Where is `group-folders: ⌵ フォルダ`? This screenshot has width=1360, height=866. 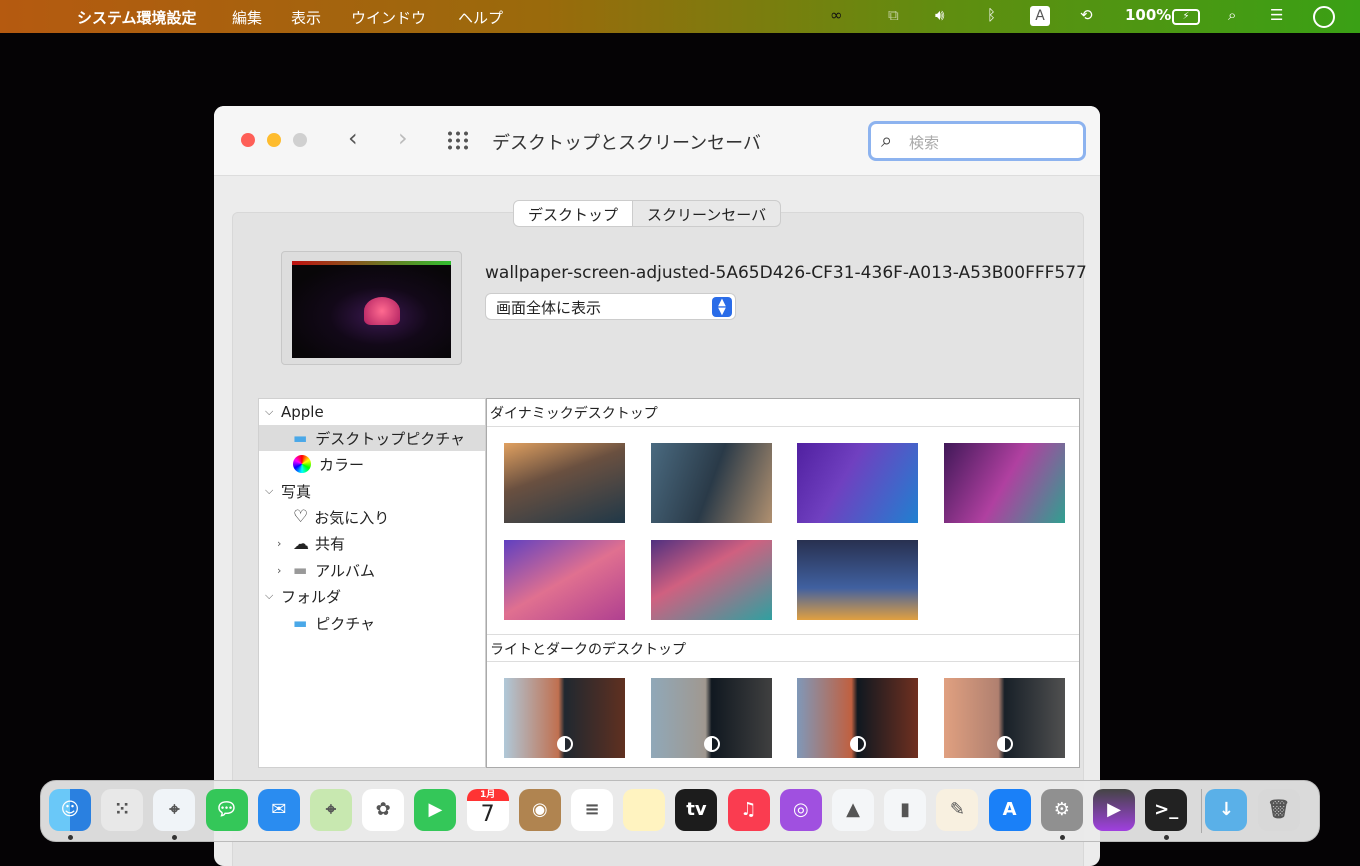 group-folders: ⌵ フォルダ is located at coordinates (372, 596).